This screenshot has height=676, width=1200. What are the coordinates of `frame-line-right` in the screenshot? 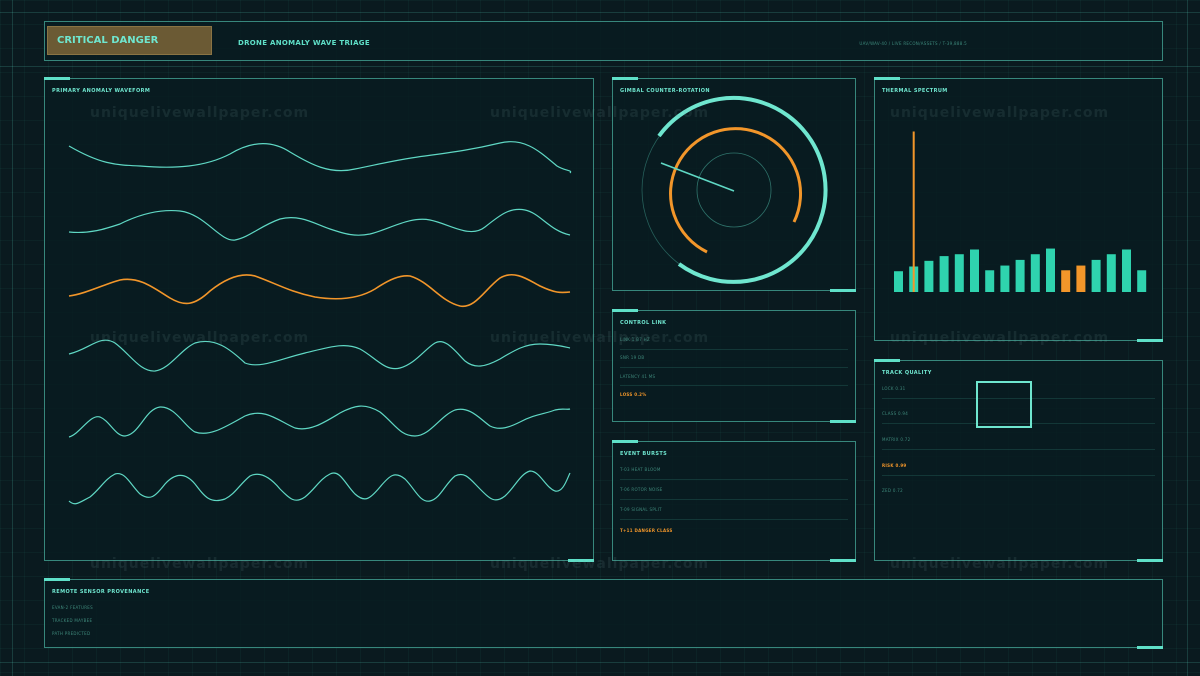 It's located at (1187, 338).